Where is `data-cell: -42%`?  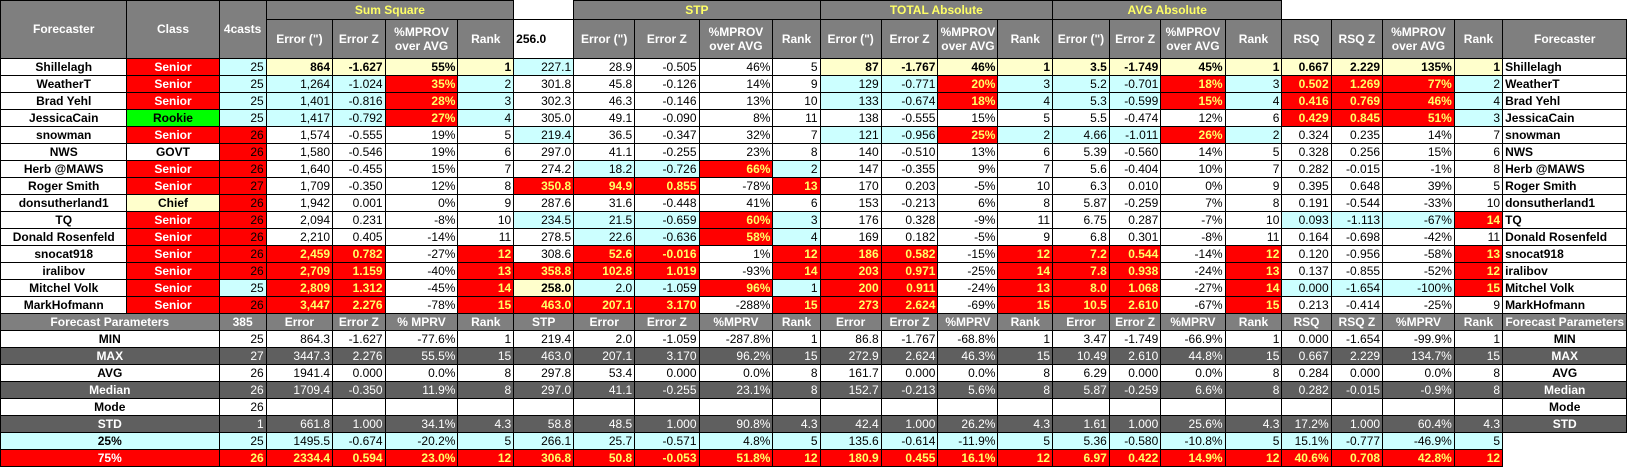 data-cell: -42% is located at coordinates (1418, 237).